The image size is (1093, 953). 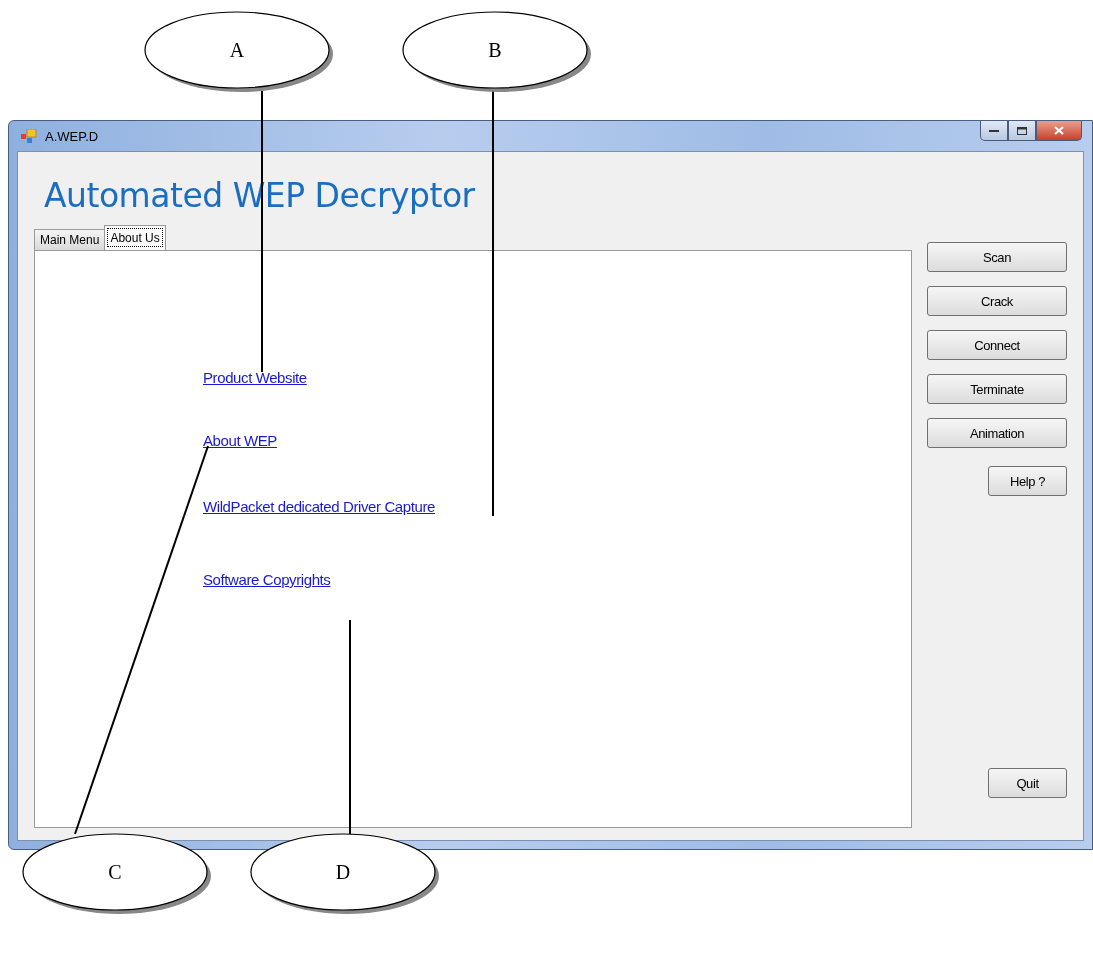 I want to click on minimize-button, so click(x=994, y=131).